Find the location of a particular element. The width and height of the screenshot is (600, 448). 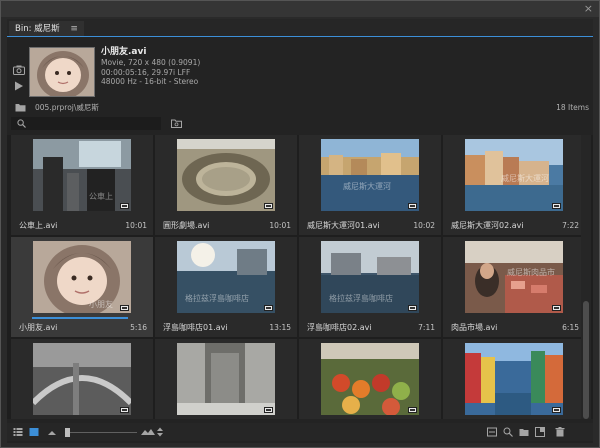

new-item-icon is located at coordinates (540, 432).